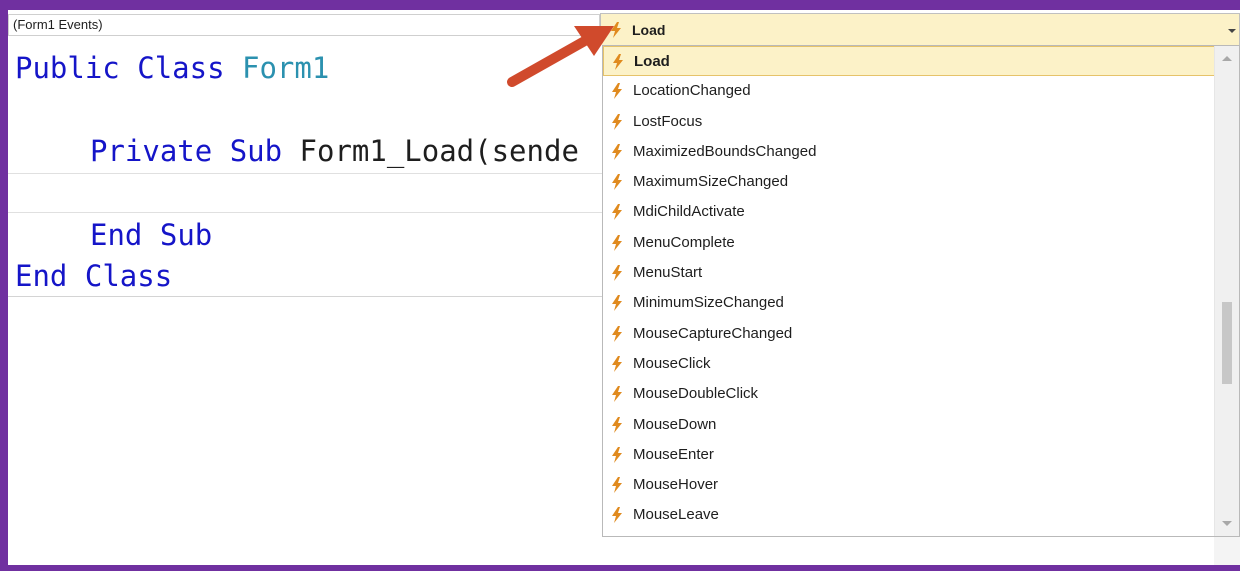 This screenshot has width=1240, height=571. What do you see at coordinates (696, 394) in the screenshot?
I see `event-item-label: MouseDoubleClick` at bounding box center [696, 394].